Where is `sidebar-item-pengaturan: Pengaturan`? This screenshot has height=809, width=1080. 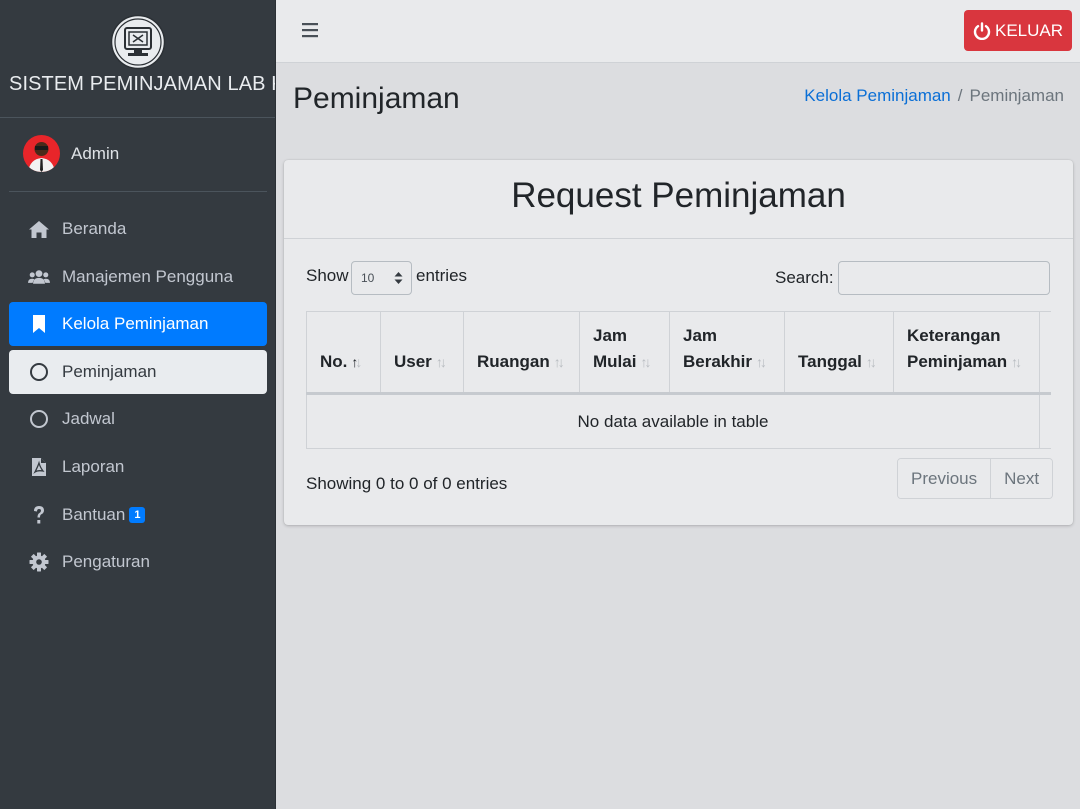
sidebar-item-pengaturan: Pengaturan is located at coordinates (138, 562).